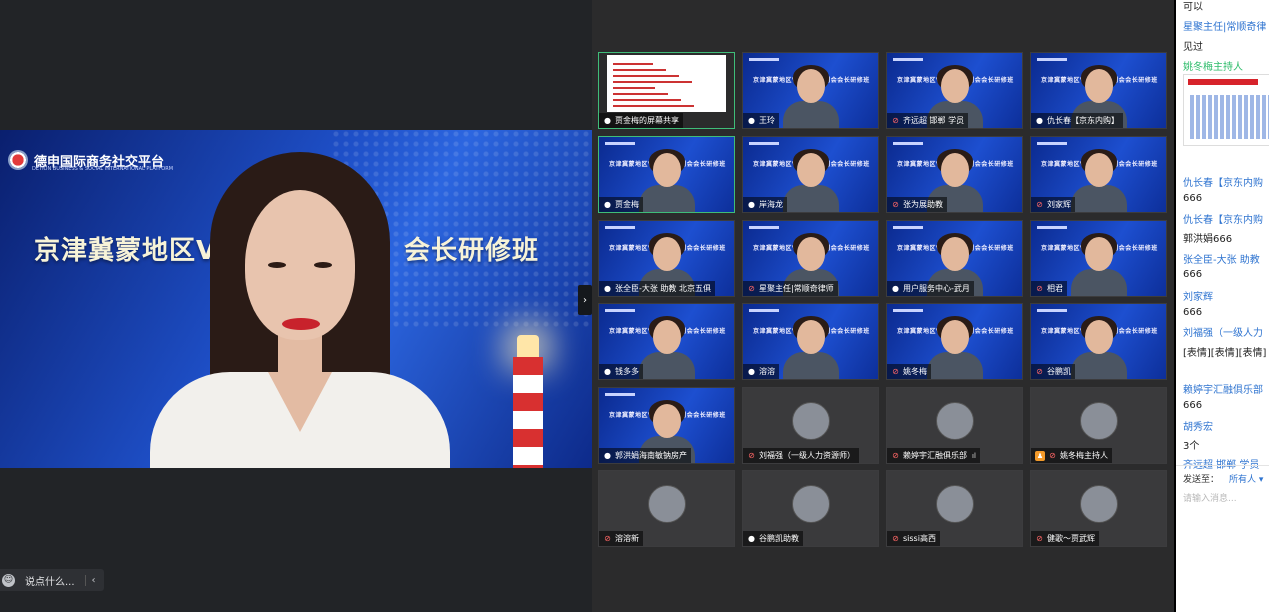 Image resolution: width=1269 pixels, height=612 pixels. Describe the element at coordinates (1246, 478) in the screenshot. I see `send-to-select: 所有人 ▾` at that location.